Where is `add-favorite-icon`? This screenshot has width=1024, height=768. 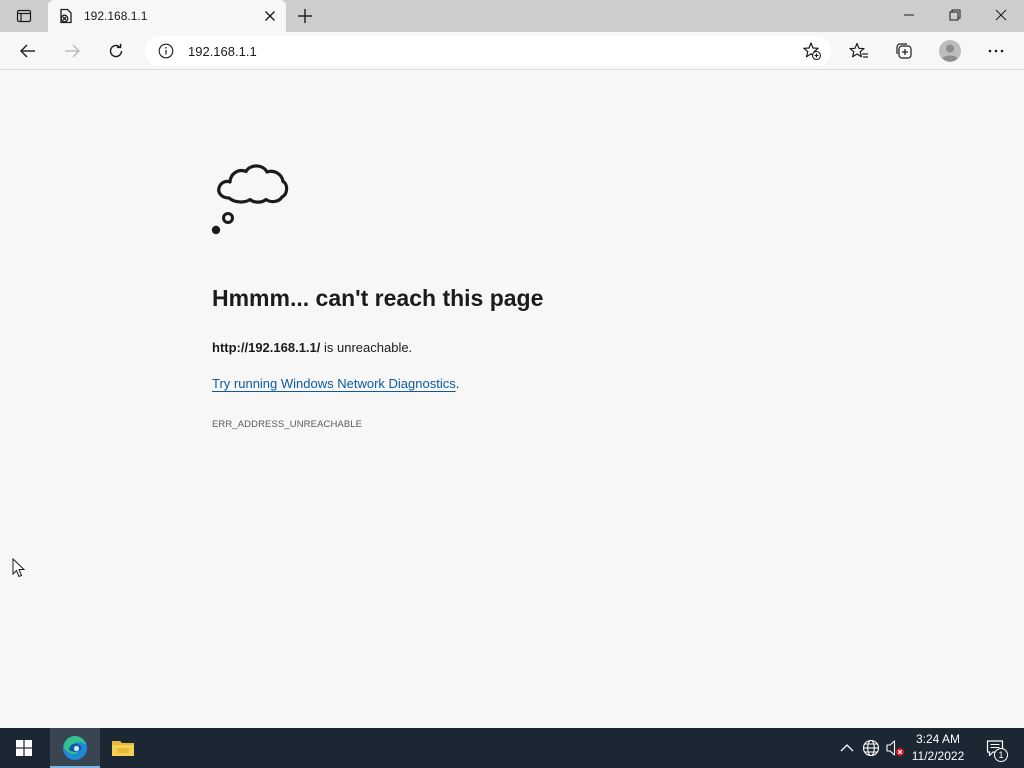 add-favorite-icon is located at coordinates (812, 51).